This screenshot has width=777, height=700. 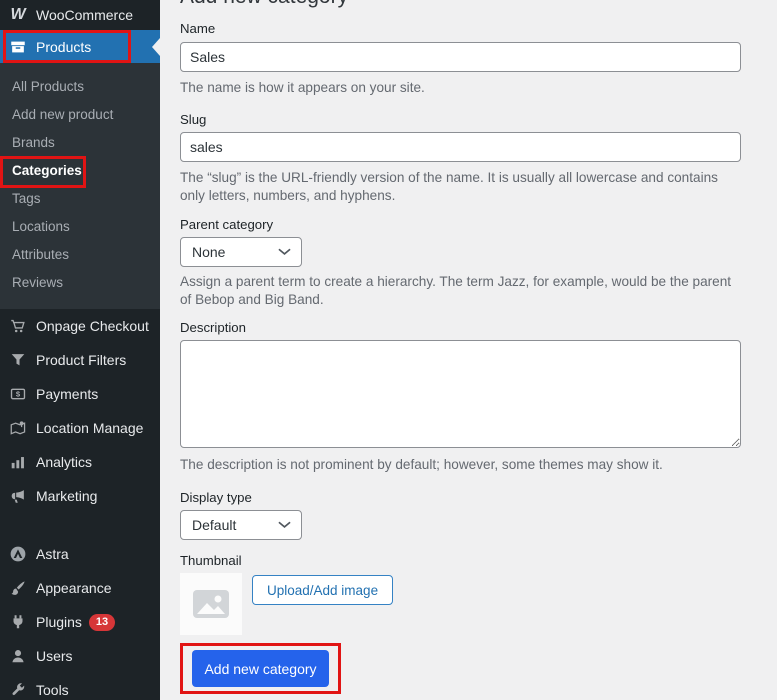 What do you see at coordinates (80, 554) in the screenshot?
I see `sidebar-item-astra: Astra` at bounding box center [80, 554].